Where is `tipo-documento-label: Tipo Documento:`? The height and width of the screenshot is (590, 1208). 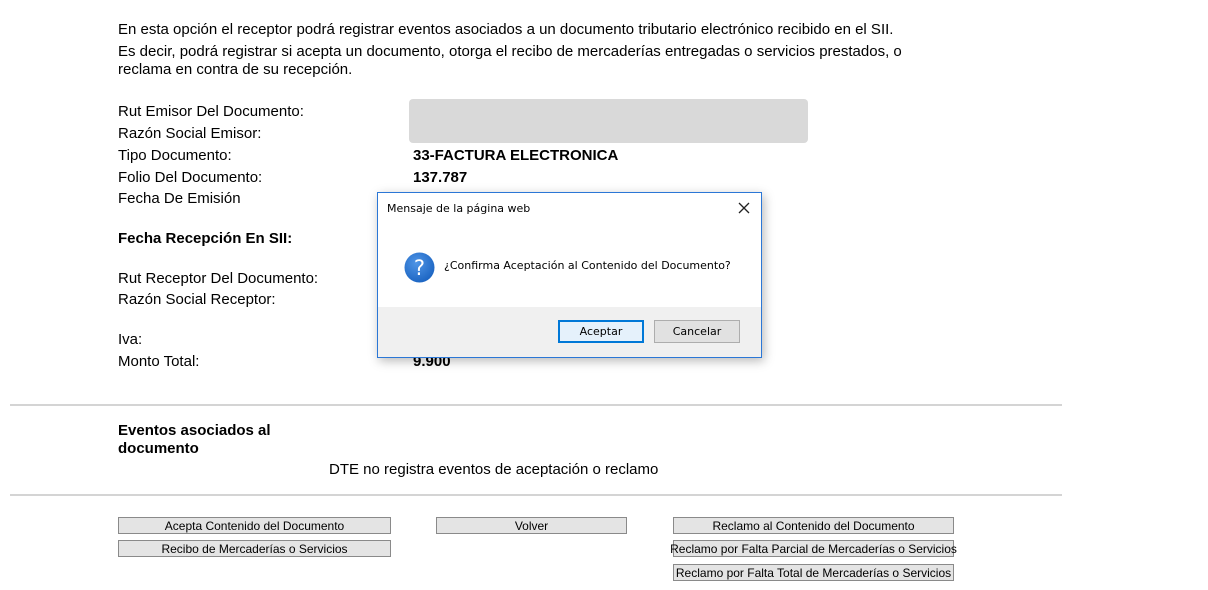 tipo-documento-label: Tipo Documento: is located at coordinates (175, 155).